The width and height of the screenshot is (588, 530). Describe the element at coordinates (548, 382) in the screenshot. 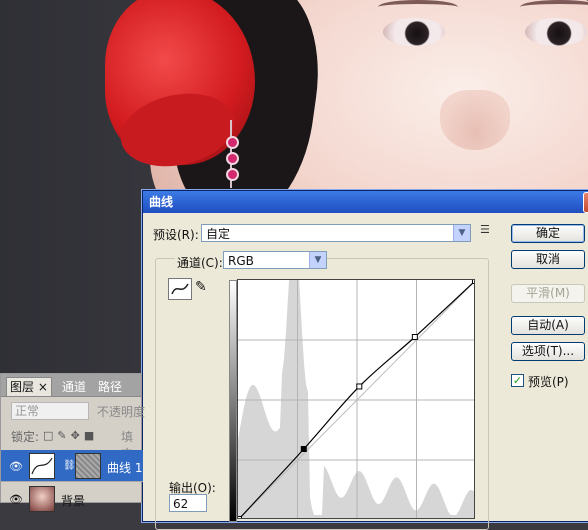

I see `preview-label: 预览(P)` at that location.